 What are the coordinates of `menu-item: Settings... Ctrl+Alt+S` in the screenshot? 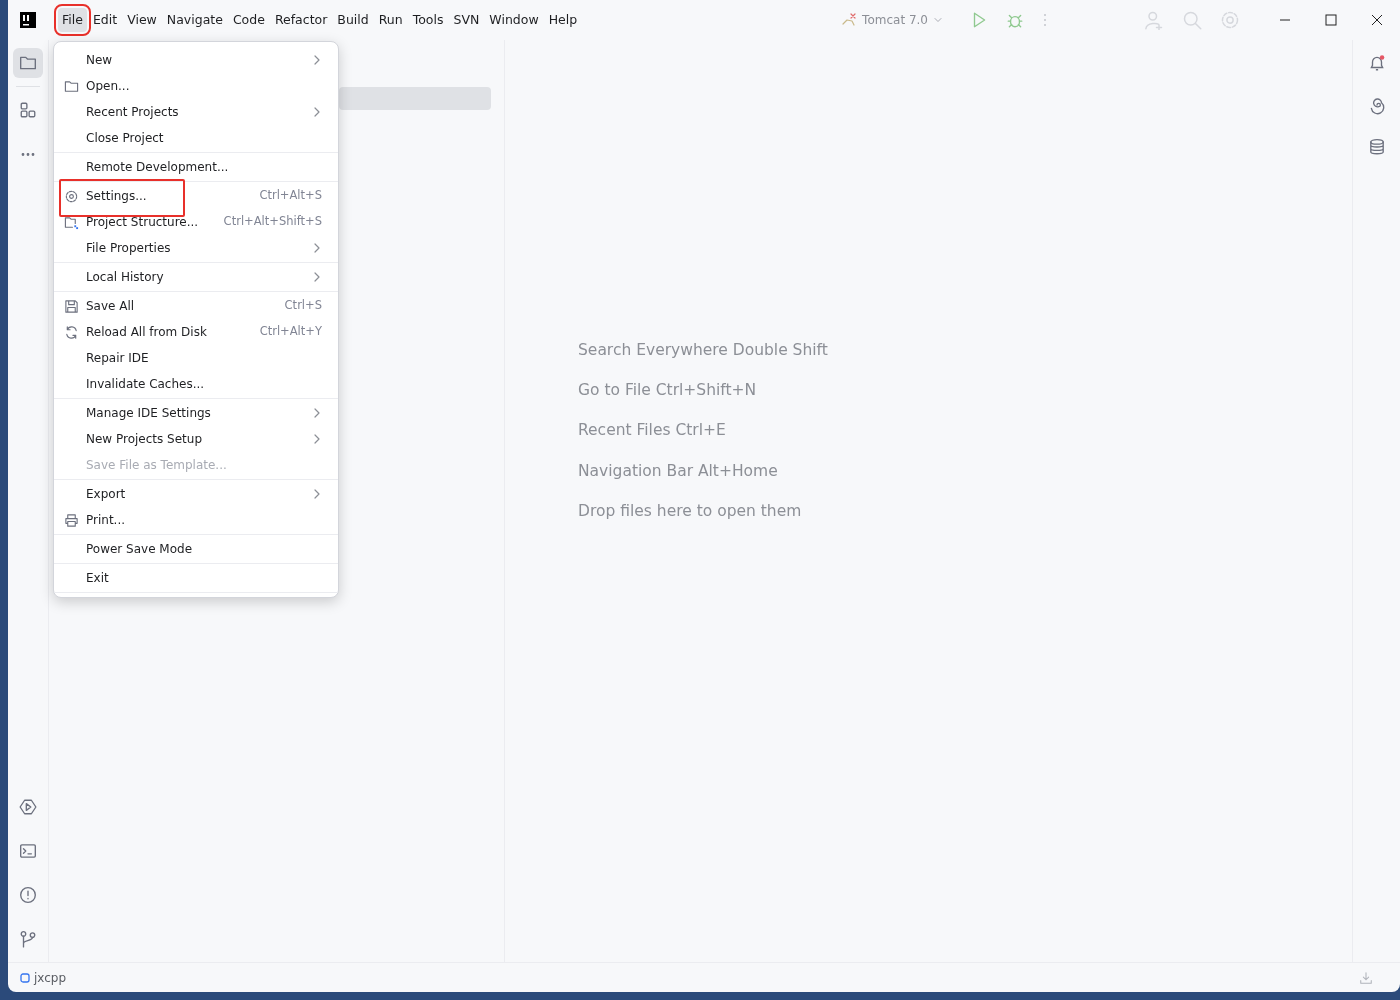 It's located at (196, 196).